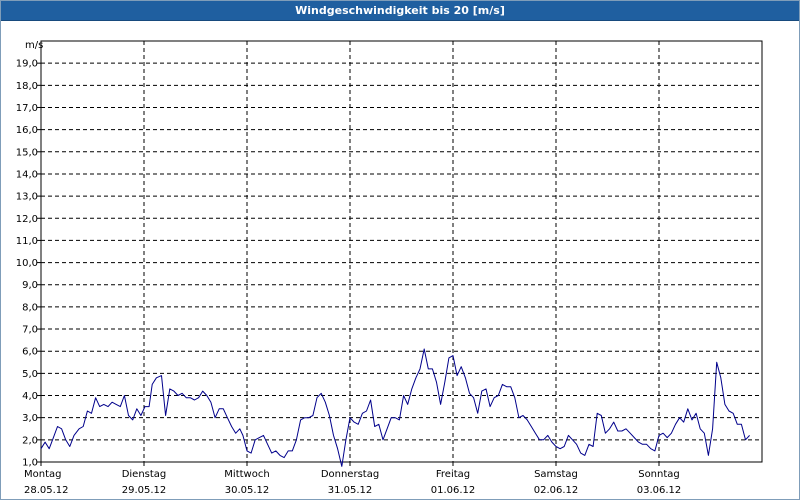 Image resolution: width=800 pixels, height=500 pixels. Describe the element at coordinates (34, 45) in the screenshot. I see `y-axis-unit-label: m/s` at that location.